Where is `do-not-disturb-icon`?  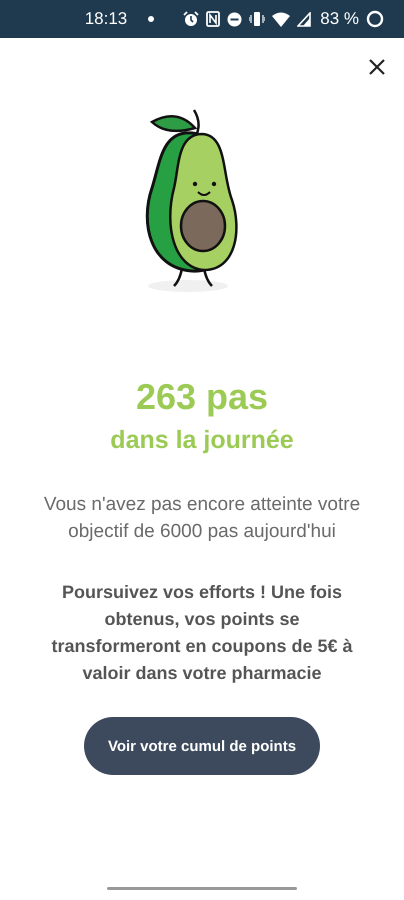
do-not-disturb-icon is located at coordinates (234, 19).